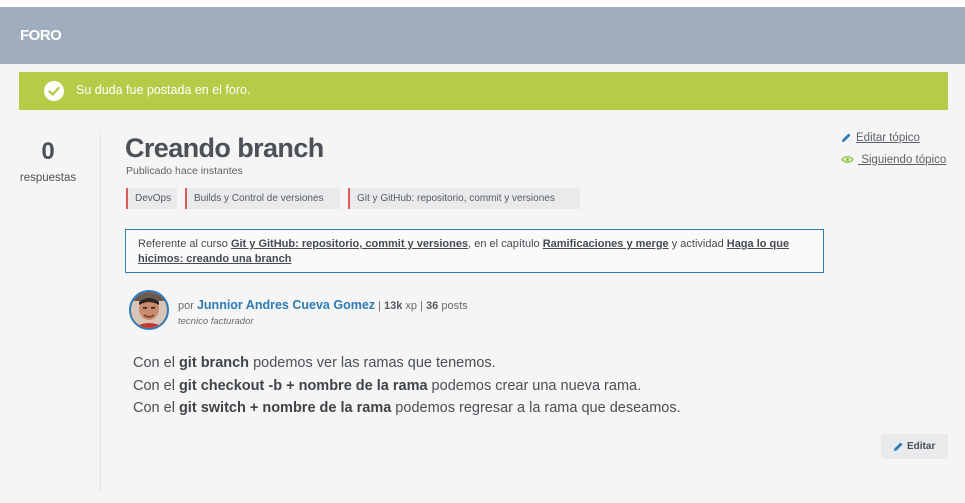  Describe the element at coordinates (536, 408) in the screenshot. I see `text-segment: podemos regresar a la rama que deseamos.` at that location.